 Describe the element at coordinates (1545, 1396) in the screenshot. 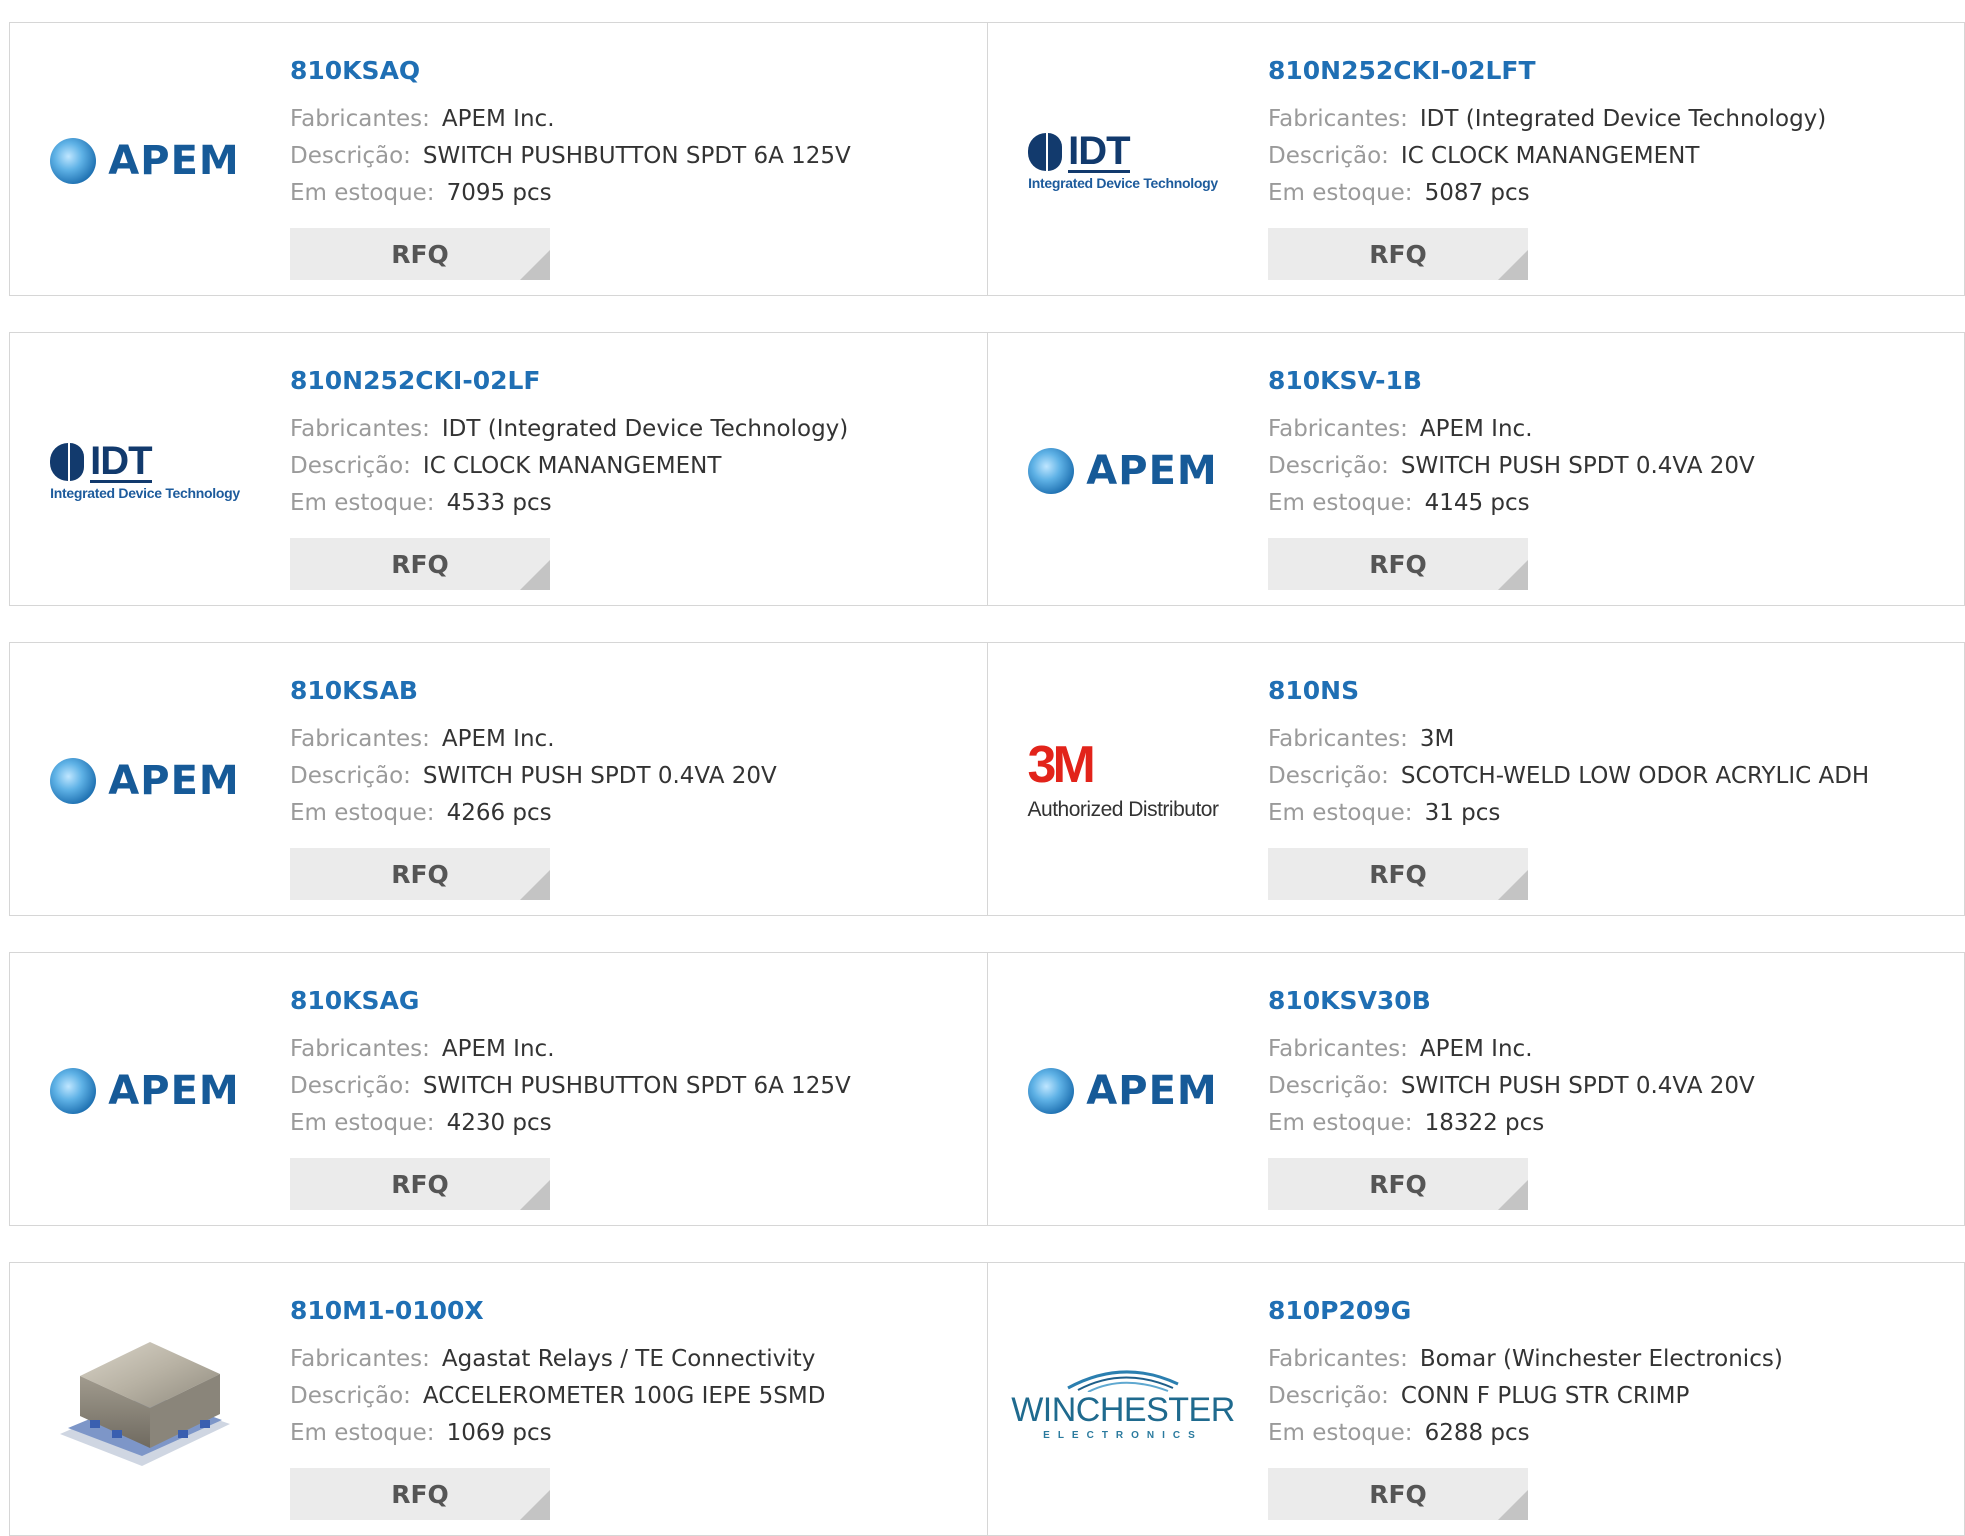

I see `description-value: CONN F PLUG STR CRIMP` at that location.